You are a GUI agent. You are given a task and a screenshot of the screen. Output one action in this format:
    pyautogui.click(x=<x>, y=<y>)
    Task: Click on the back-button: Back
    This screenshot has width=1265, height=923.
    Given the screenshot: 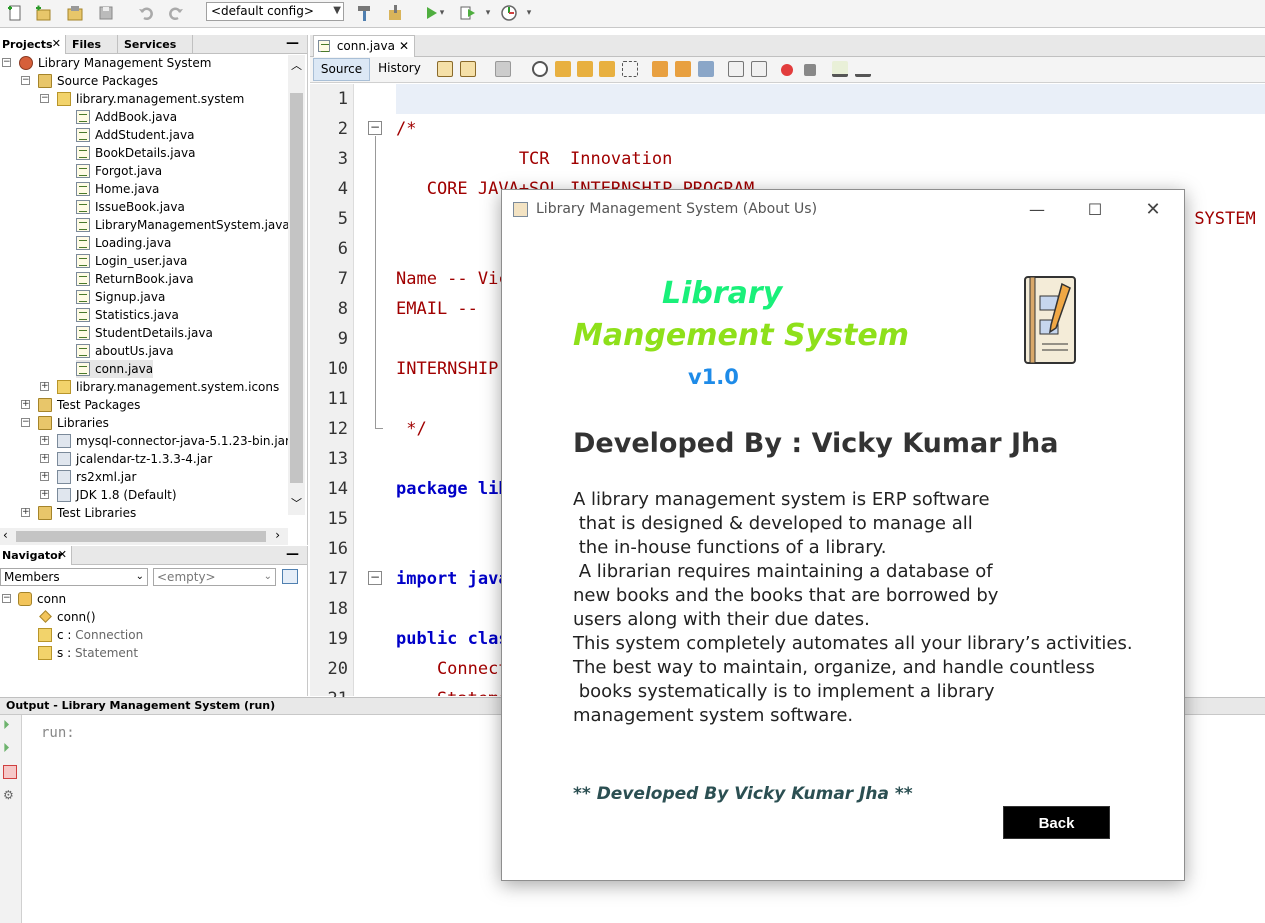 What is the action you would take?
    pyautogui.click(x=1056, y=822)
    